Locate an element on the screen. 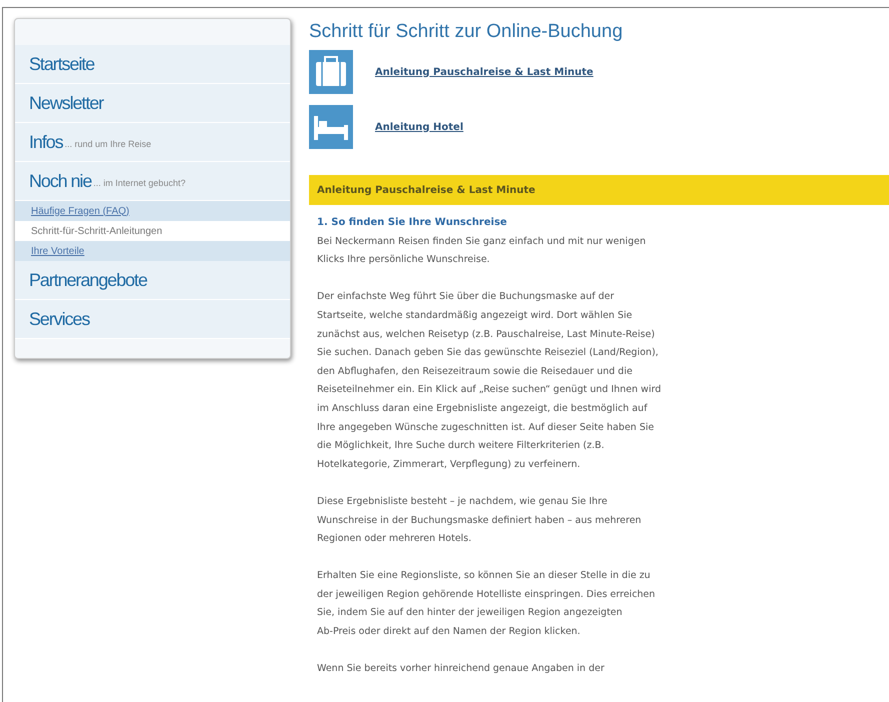 This screenshot has height=702, width=889. nav-link: Startseite is located at coordinates (61, 64).